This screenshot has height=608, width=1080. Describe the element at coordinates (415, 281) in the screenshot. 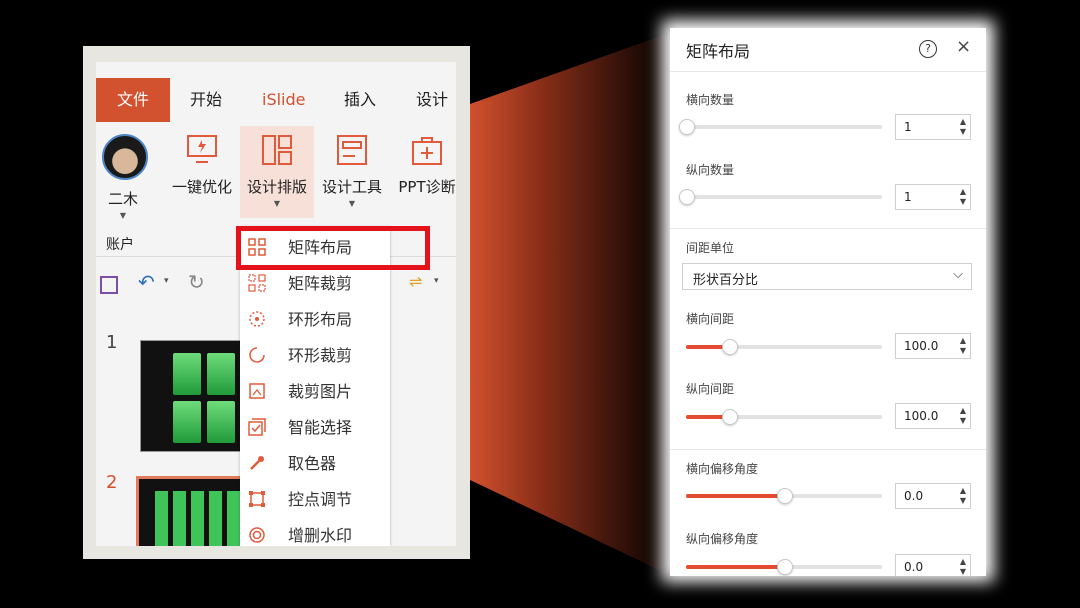

I see `format-painter-icon: ⇌` at that location.